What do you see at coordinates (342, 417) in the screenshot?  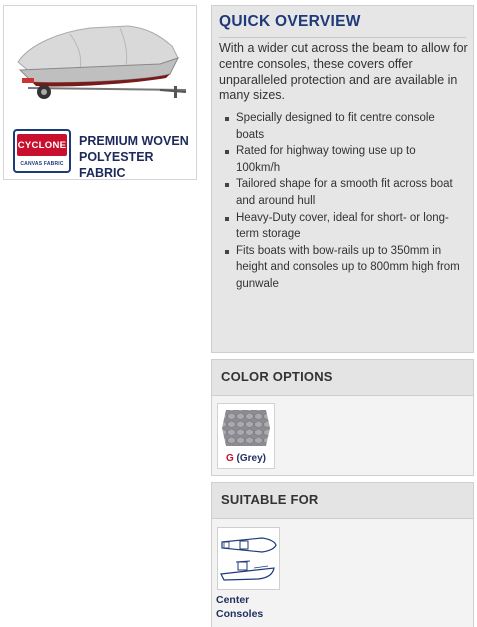 I see `color-options-panel: COLOR OPTIONS G (Grey)` at bounding box center [342, 417].